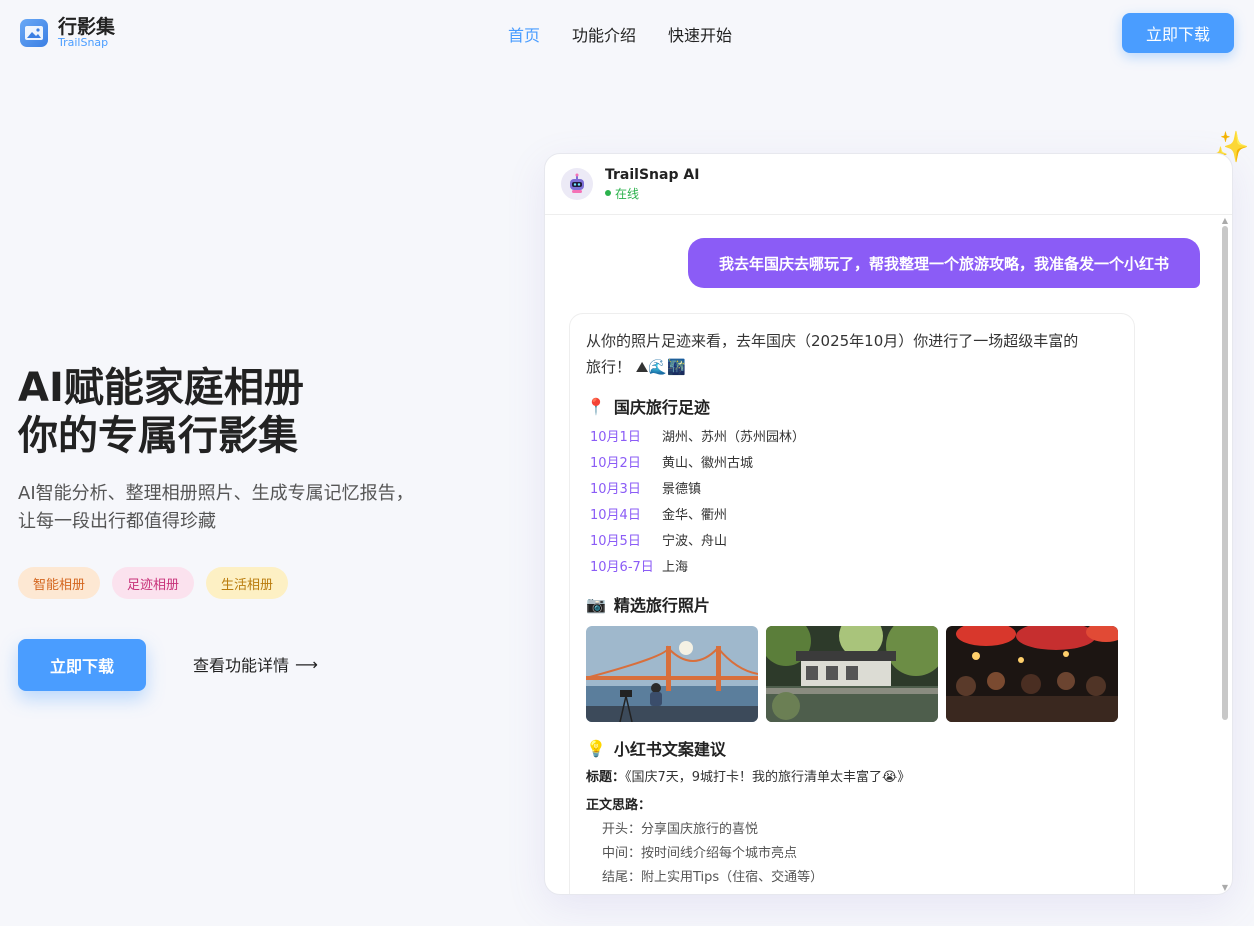 The image size is (1254, 926). What do you see at coordinates (1178, 33) in the screenshot?
I see `header-download-button: 立即下载` at bounding box center [1178, 33].